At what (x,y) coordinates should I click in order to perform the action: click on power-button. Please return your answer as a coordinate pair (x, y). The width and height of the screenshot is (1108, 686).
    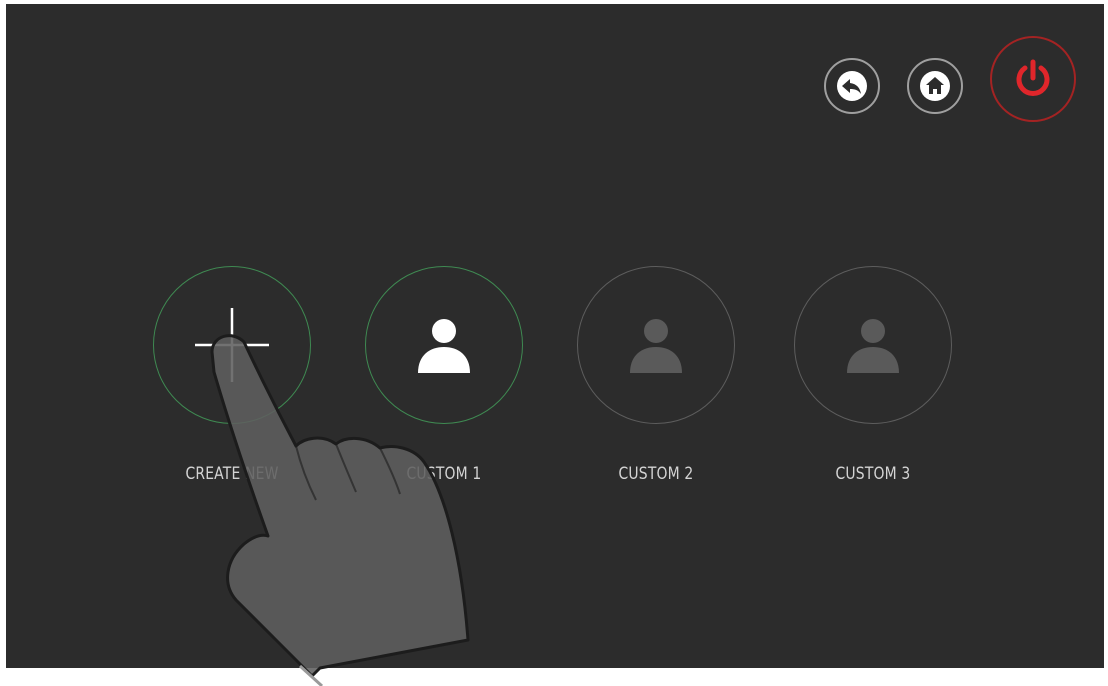
    Looking at the image, I should click on (1033, 79).